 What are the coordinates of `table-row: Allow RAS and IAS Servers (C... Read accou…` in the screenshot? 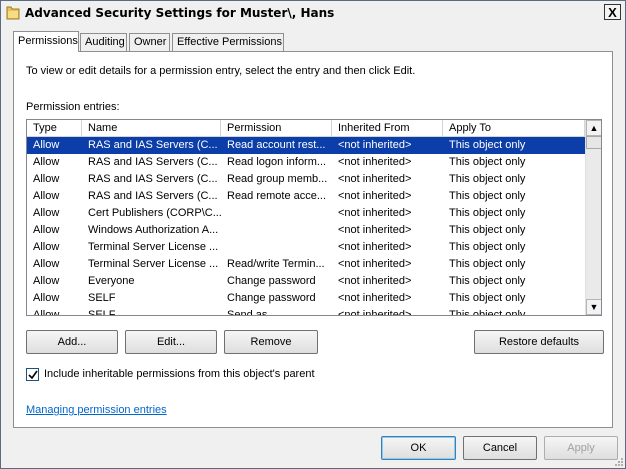 It's located at (306, 145).